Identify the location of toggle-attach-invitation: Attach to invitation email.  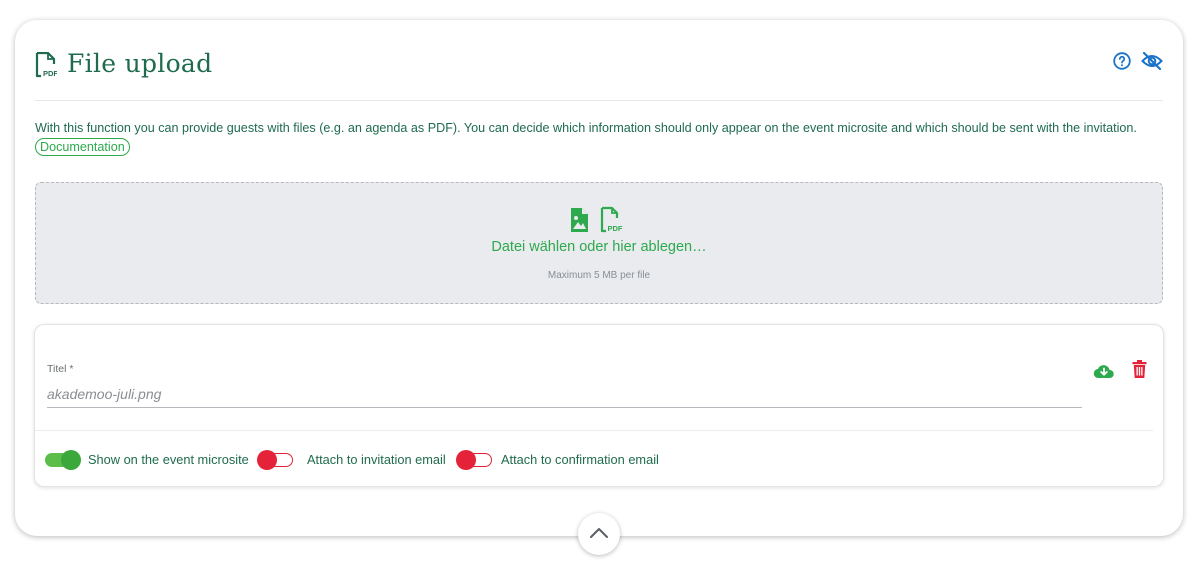
(353, 460).